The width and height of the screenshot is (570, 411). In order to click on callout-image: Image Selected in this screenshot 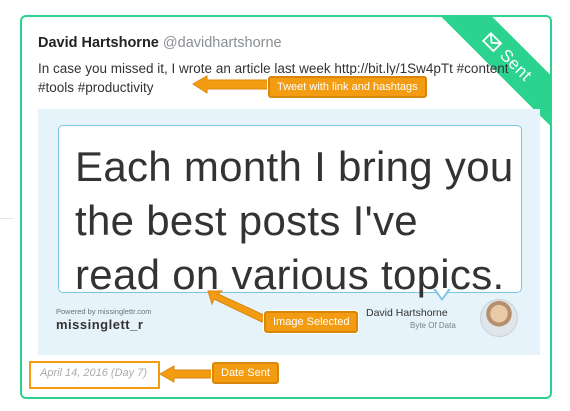, I will do `click(311, 322)`.